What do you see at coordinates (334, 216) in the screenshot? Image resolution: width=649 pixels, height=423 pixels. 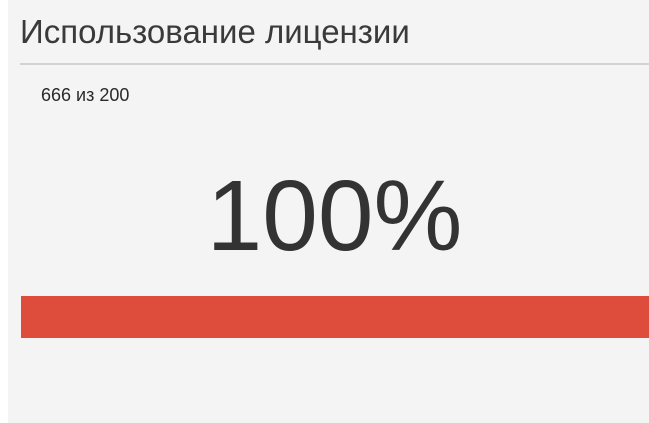 I see `license-usage-percent: 100%` at bounding box center [334, 216].